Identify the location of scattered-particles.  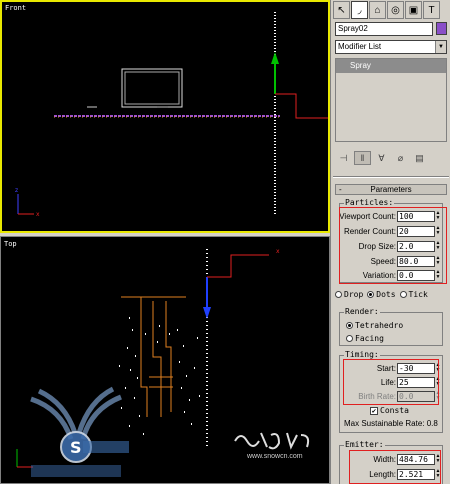
(159, 376).